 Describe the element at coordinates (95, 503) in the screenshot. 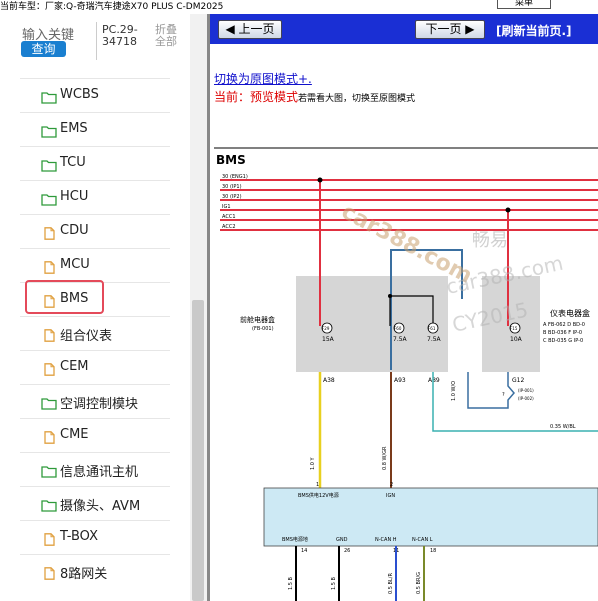

I see `sidebar-item: 摄像头、AVM` at that location.